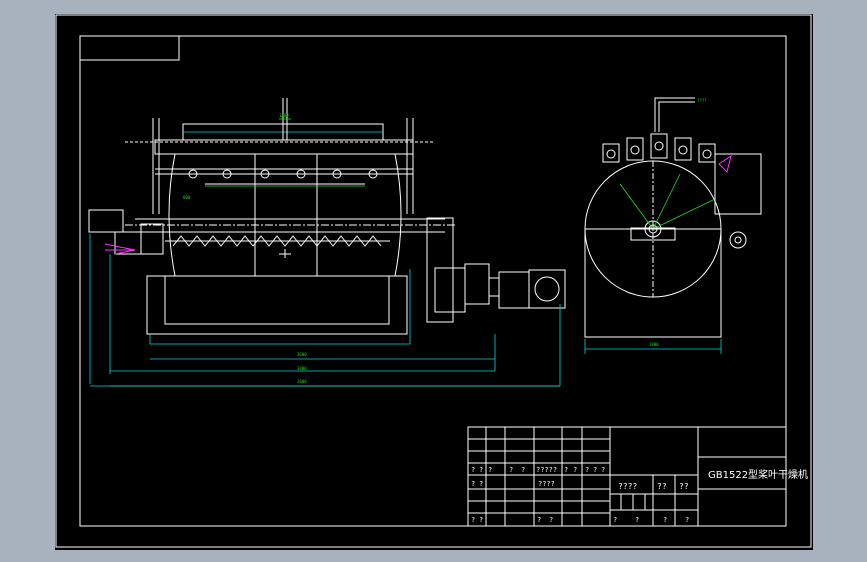  Describe the element at coordinates (539, 520) in the screenshot. I see `tb-r4-c3: ?` at that location.